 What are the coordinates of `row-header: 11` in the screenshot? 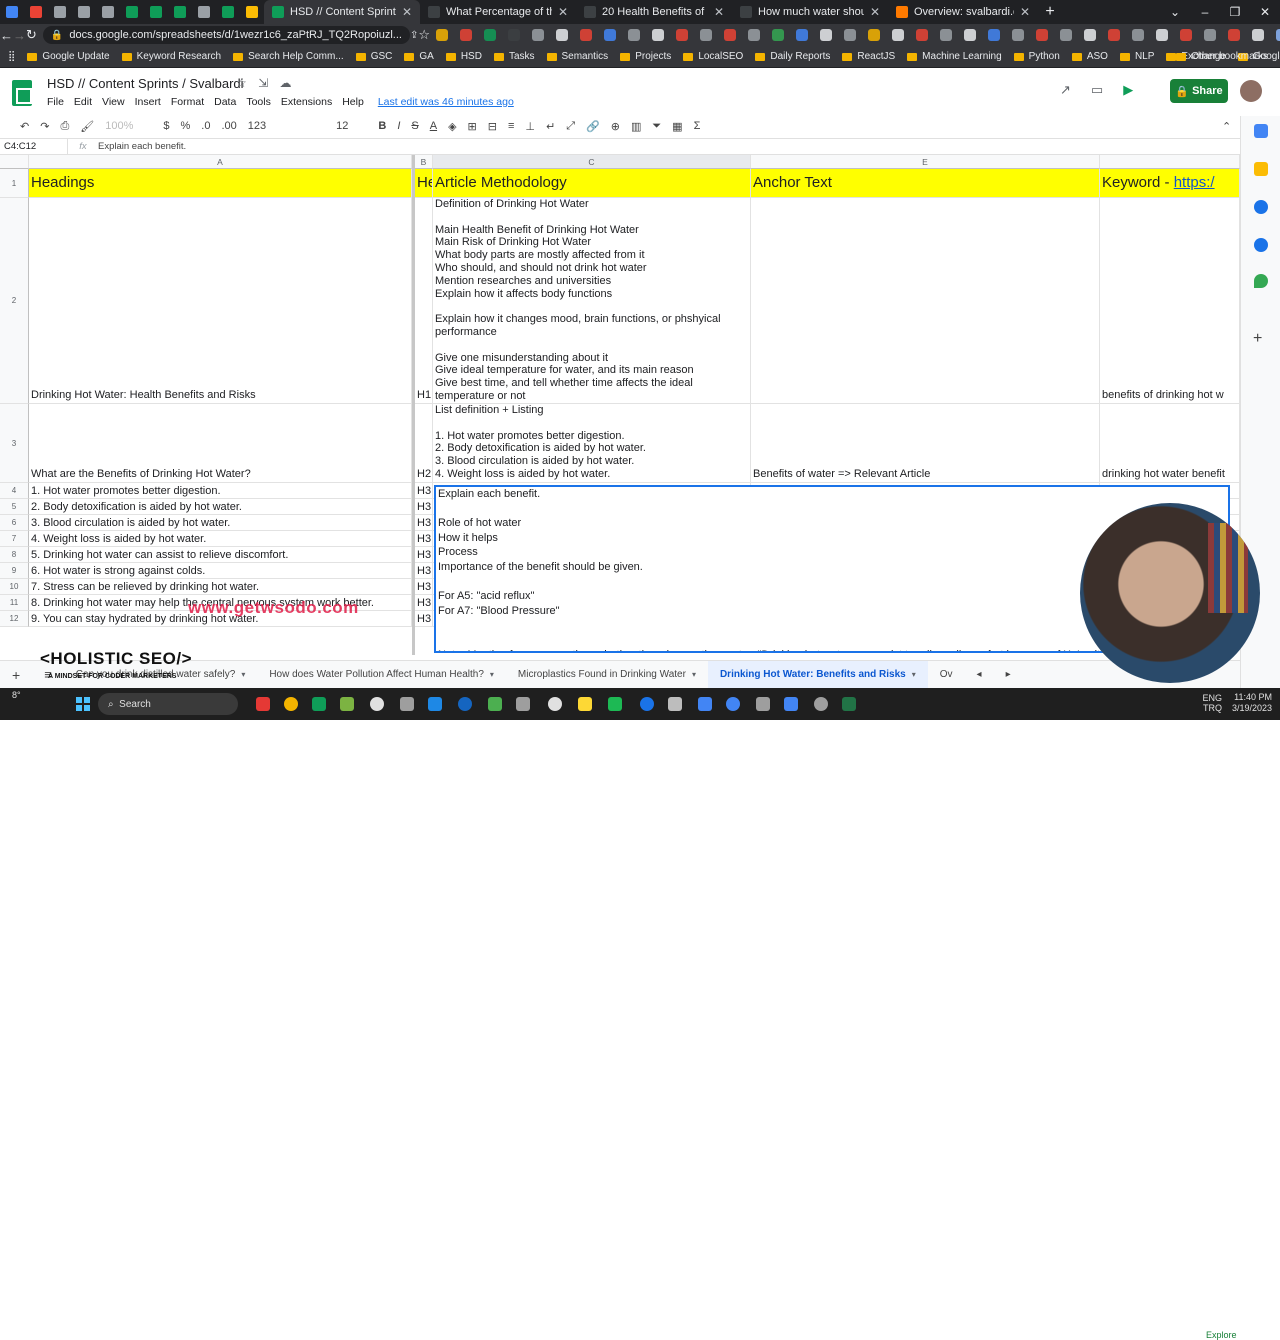 It's located at (14, 603).